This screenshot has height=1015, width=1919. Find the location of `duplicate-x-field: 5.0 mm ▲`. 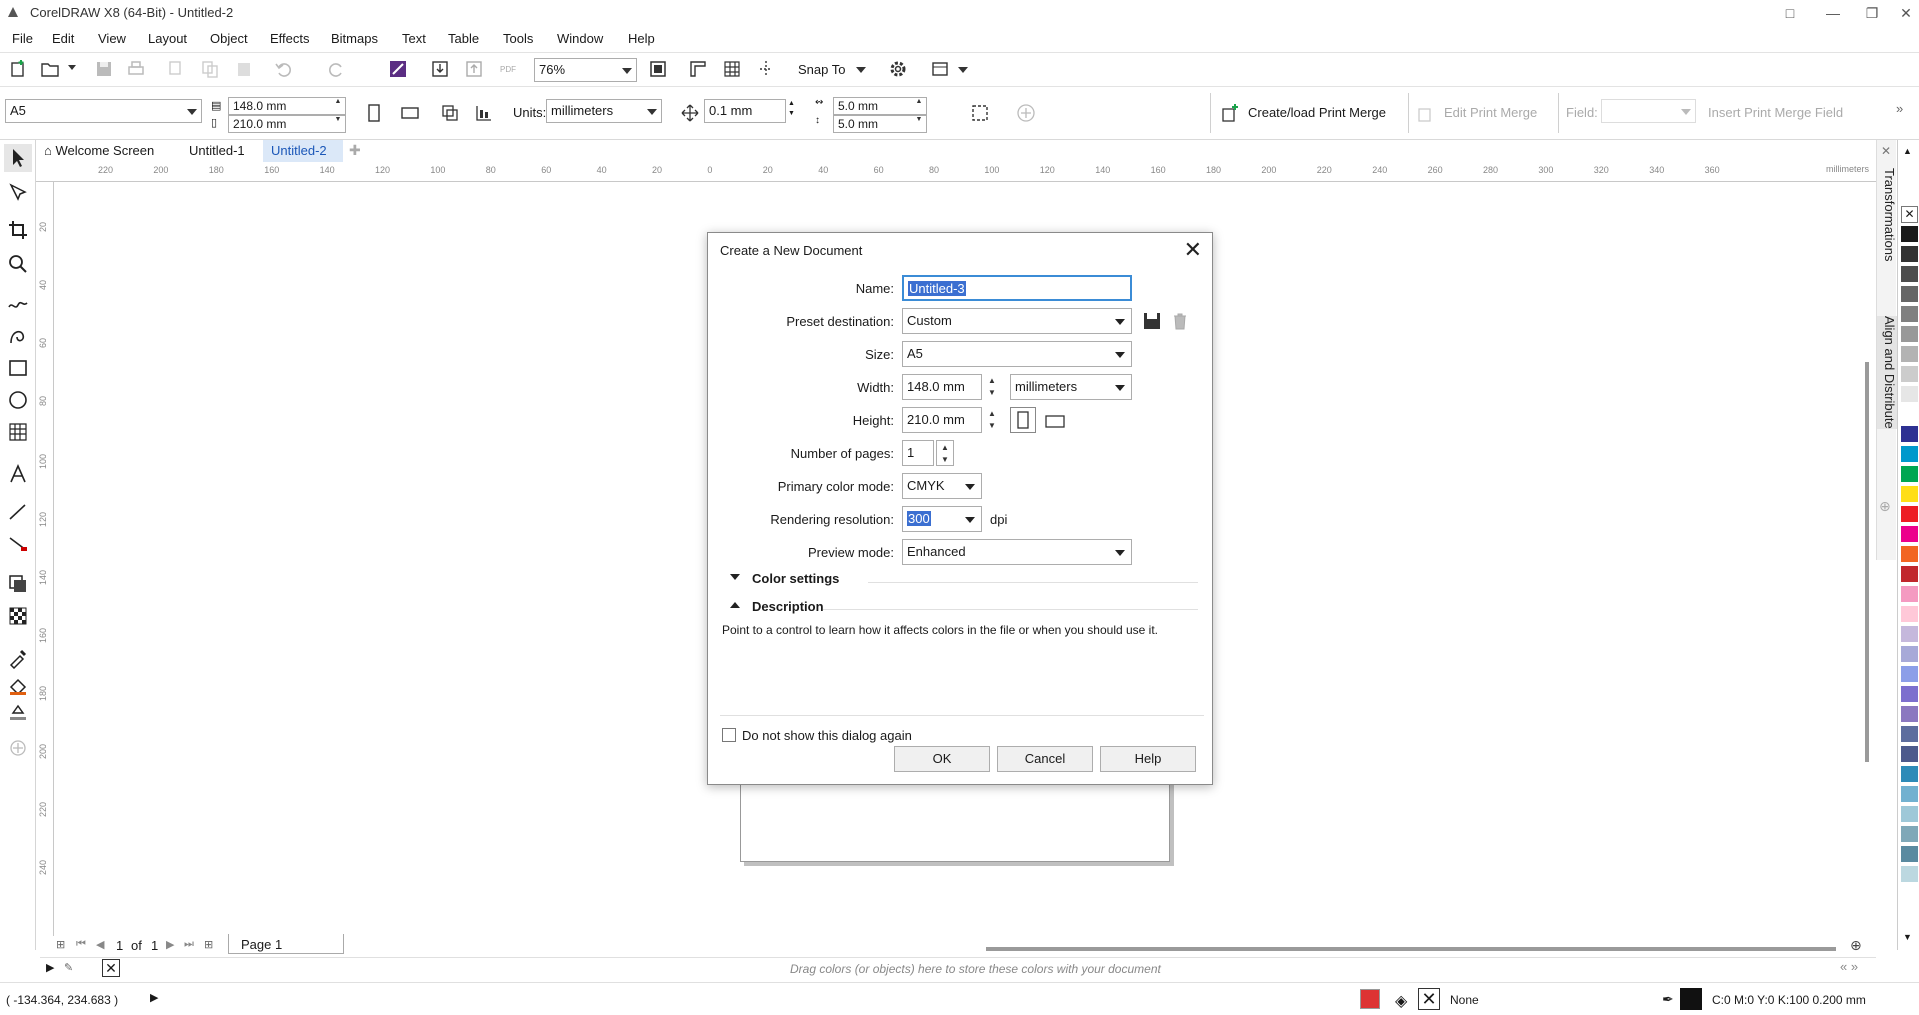

duplicate-x-field: 5.0 mm ▲ is located at coordinates (880, 106).